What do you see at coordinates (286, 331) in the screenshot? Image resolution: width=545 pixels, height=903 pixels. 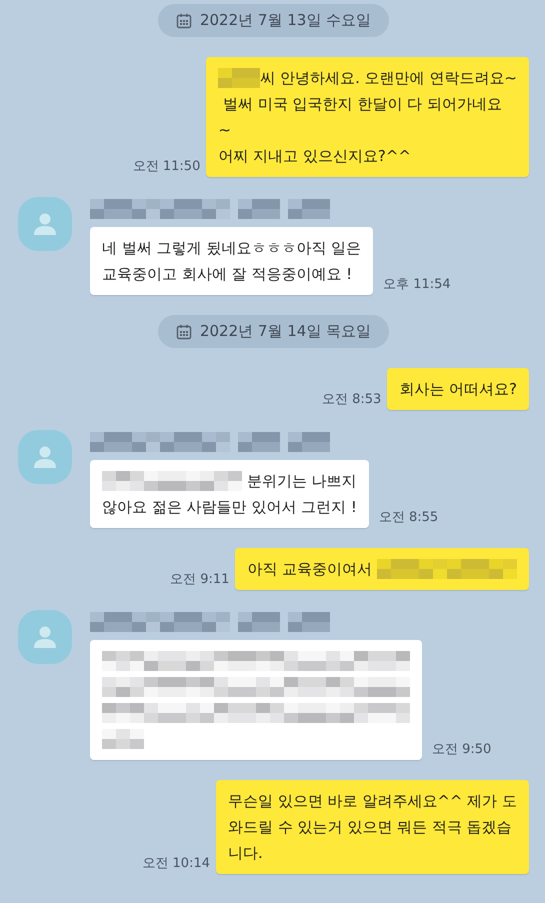 I see `date-text: 2022년 7월 14일 목요일` at bounding box center [286, 331].